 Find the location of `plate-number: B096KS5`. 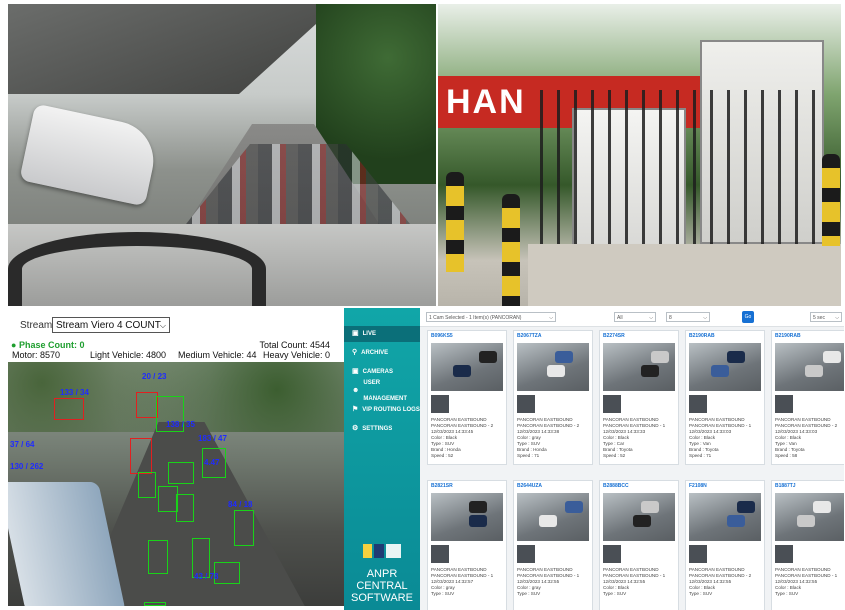

plate-number: B096KS5 is located at coordinates (442, 336).